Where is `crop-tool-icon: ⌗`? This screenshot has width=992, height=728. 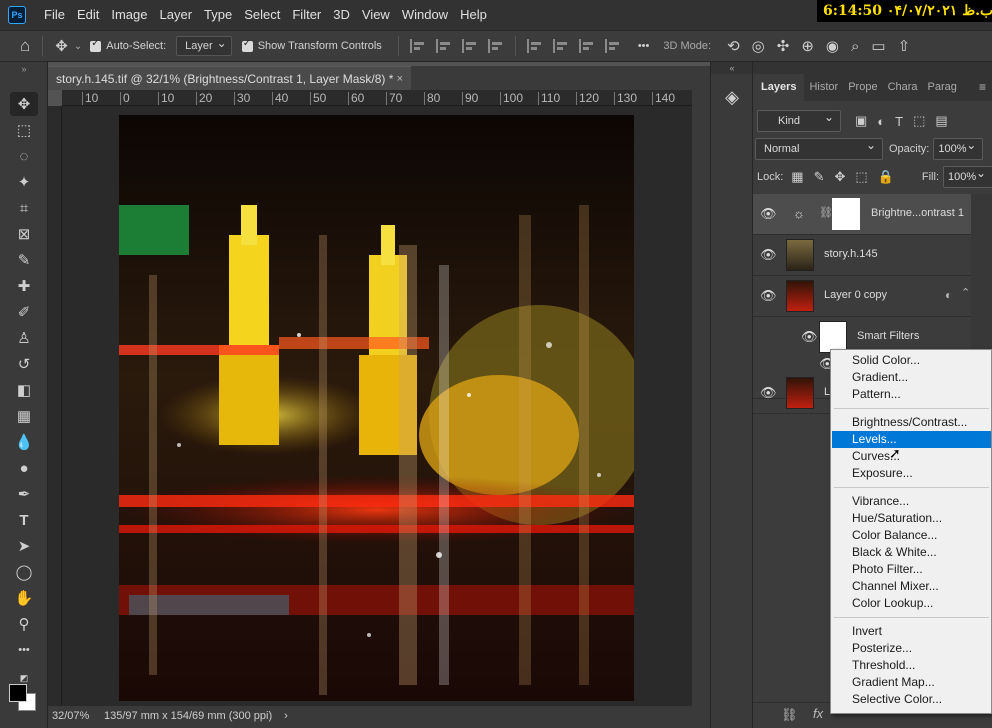
crop-tool-icon: ⌗ is located at coordinates (24, 208).